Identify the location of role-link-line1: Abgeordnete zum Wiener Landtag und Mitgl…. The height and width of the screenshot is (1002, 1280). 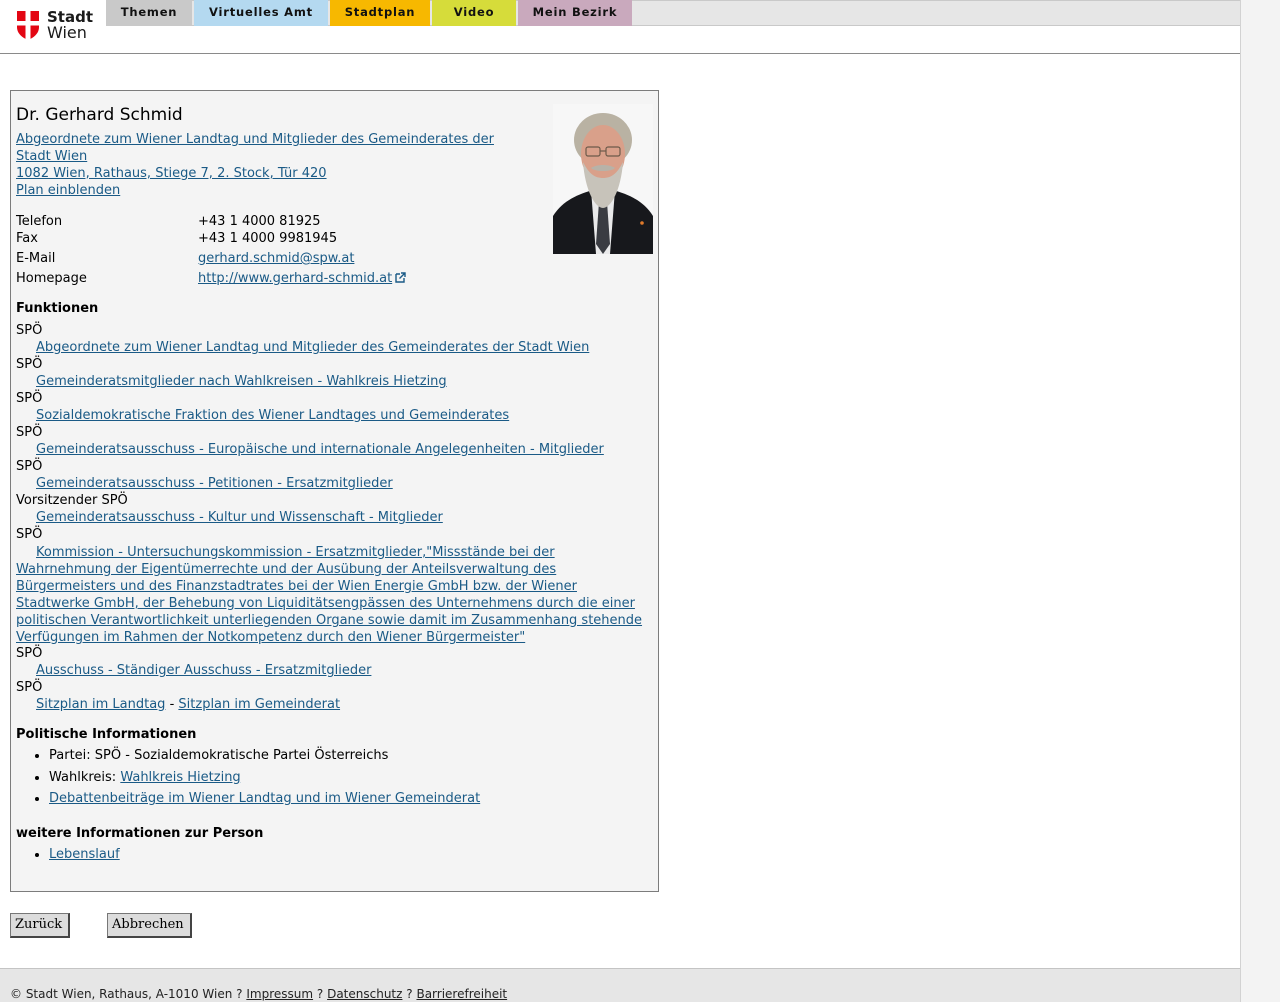
(255, 139).